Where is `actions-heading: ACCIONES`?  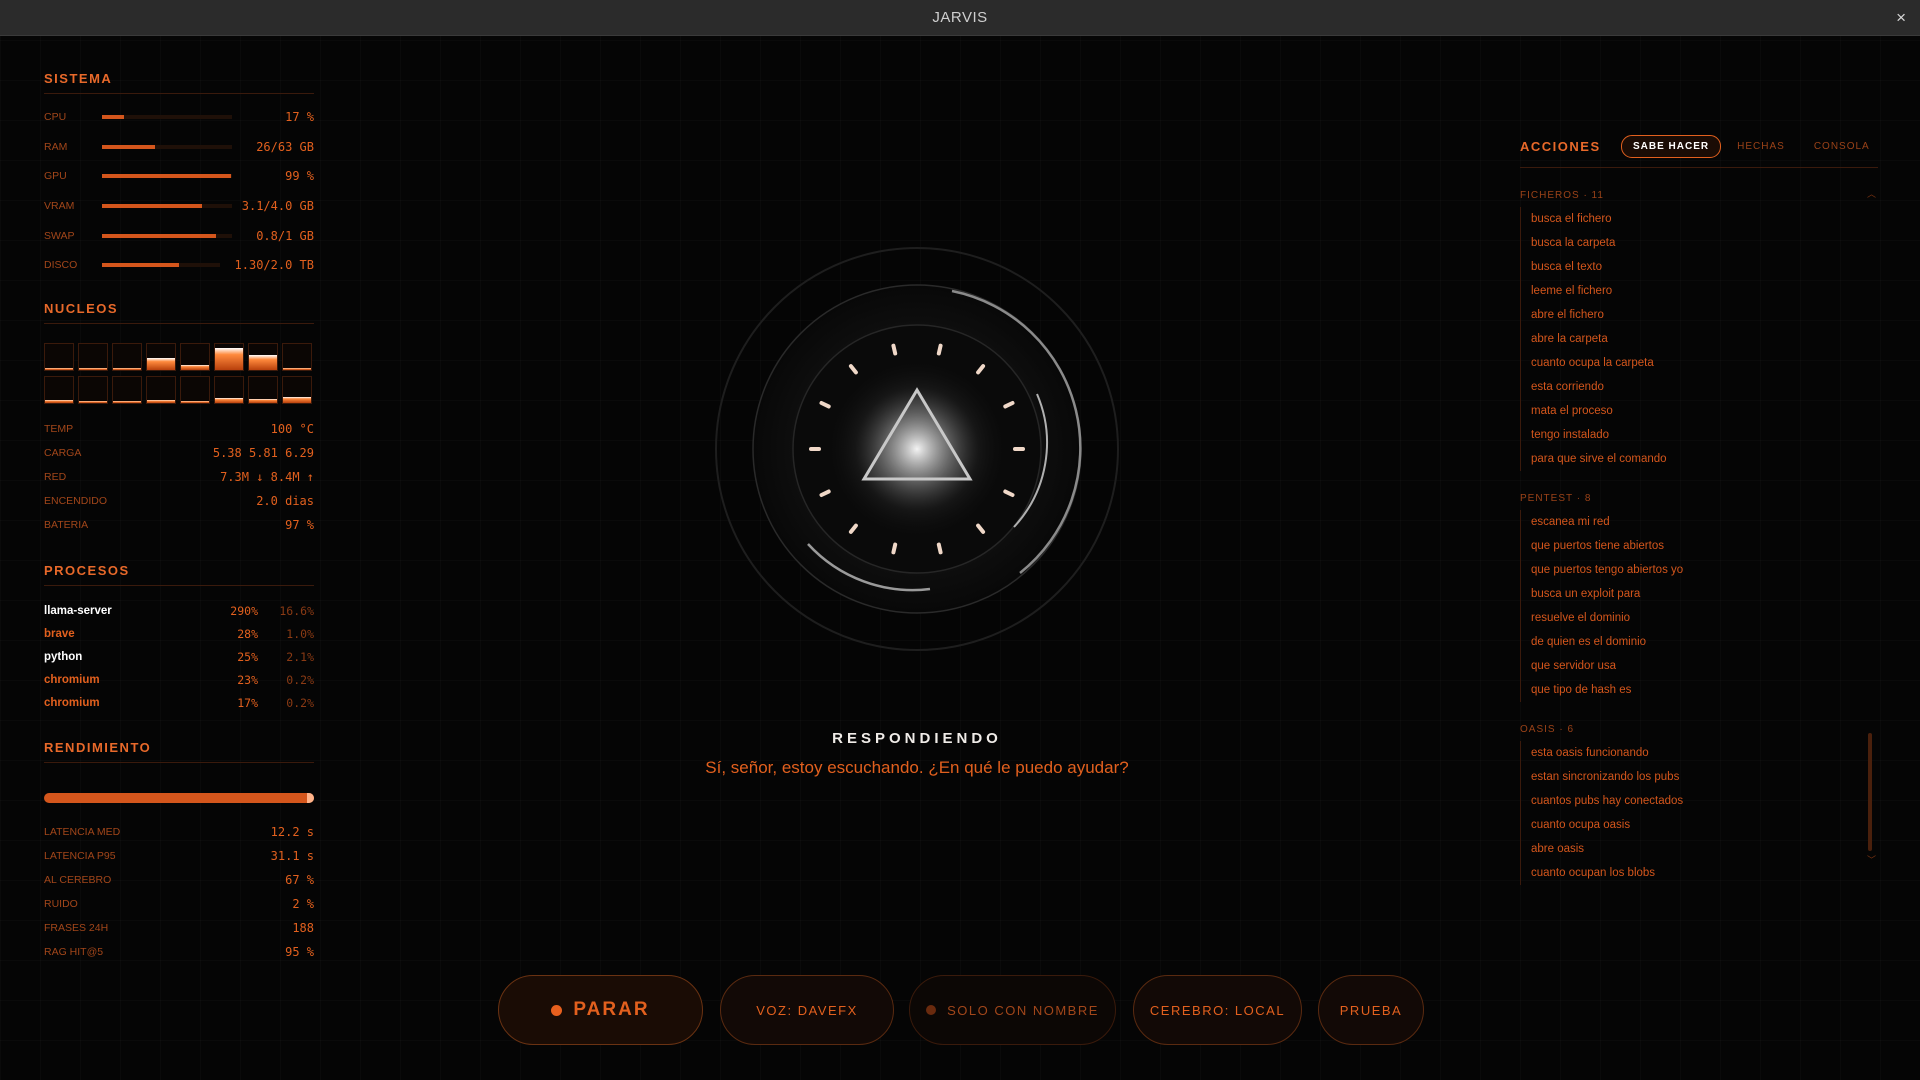 actions-heading: ACCIONES is located at coordinates (1560, 146).